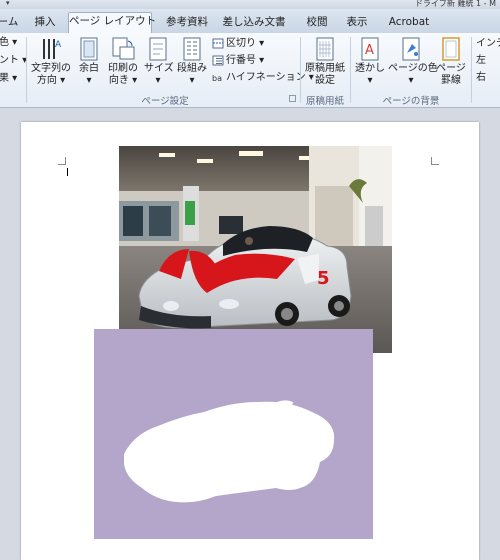  Describe the element at coordinates (411, 101) in the screenshot. I see `page-background-group-label: ページの背景` at that location.